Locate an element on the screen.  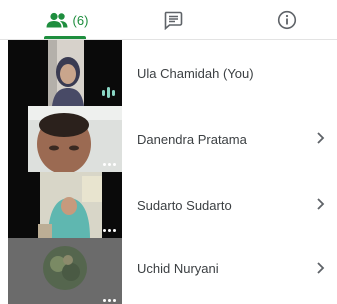
participant-name: Uchid Nuryani is located at coordinates (178, 268).